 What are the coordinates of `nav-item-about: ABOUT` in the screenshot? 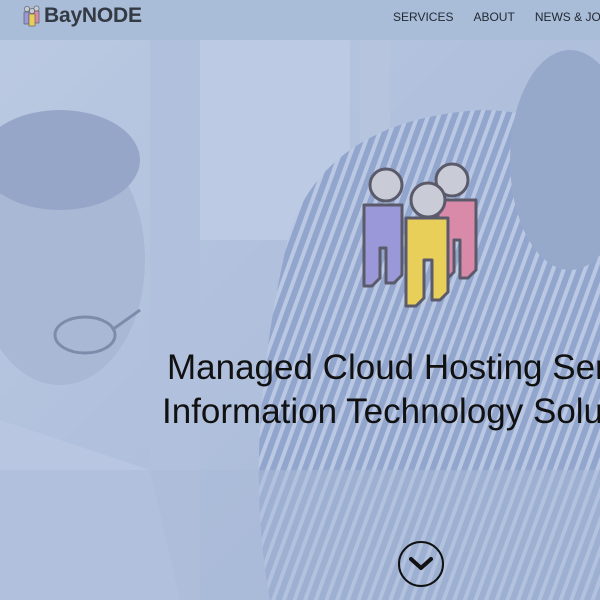 It's located at (493, 17).